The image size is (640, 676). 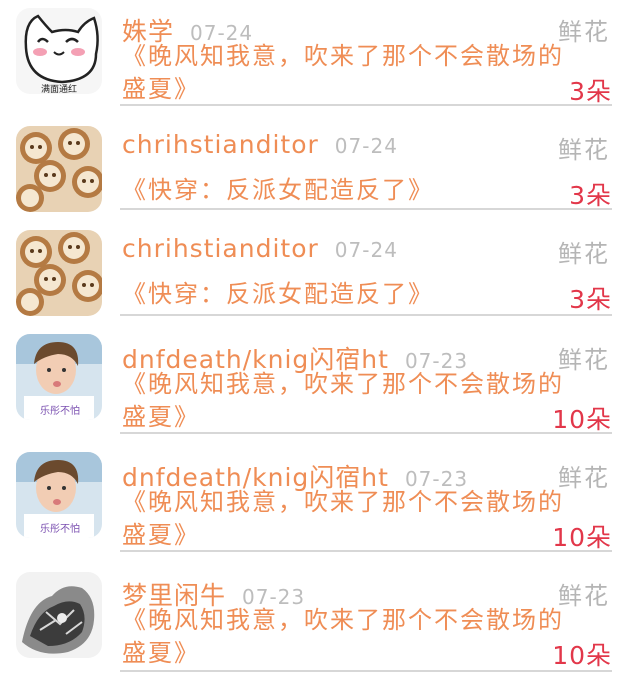 I want to click on cartoon-cat-avatar-icon: 满面通红, so click(x=59, y=51).